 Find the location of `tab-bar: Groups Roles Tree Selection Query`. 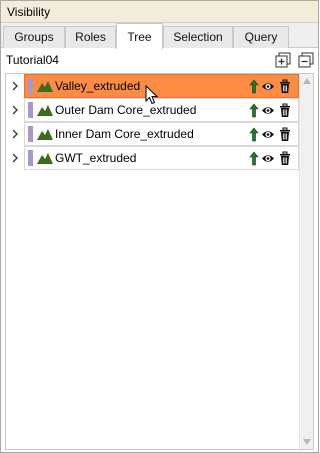

tab-bar: Groups Roles Tree Selection Query is located at coordinates (159, 36).